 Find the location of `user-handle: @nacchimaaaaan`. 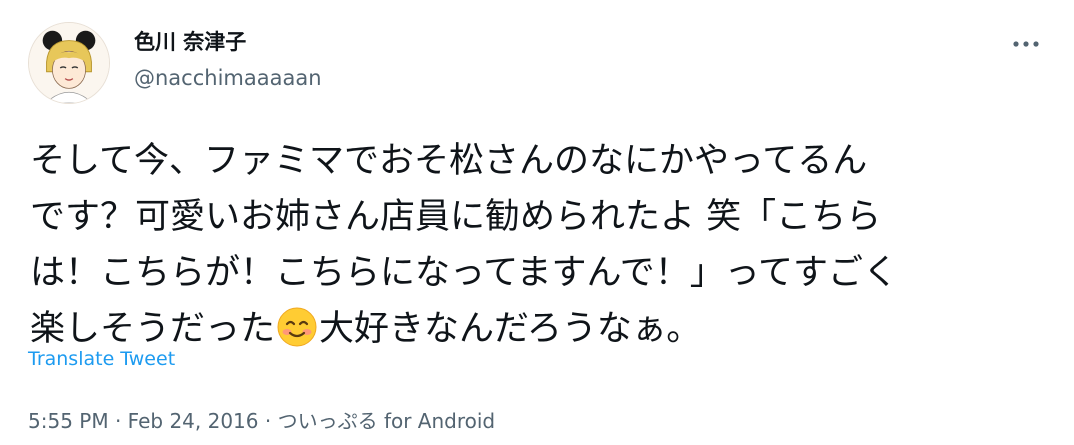

user-handle: @nacchimaaaaan is located at coordinates (228, 78).